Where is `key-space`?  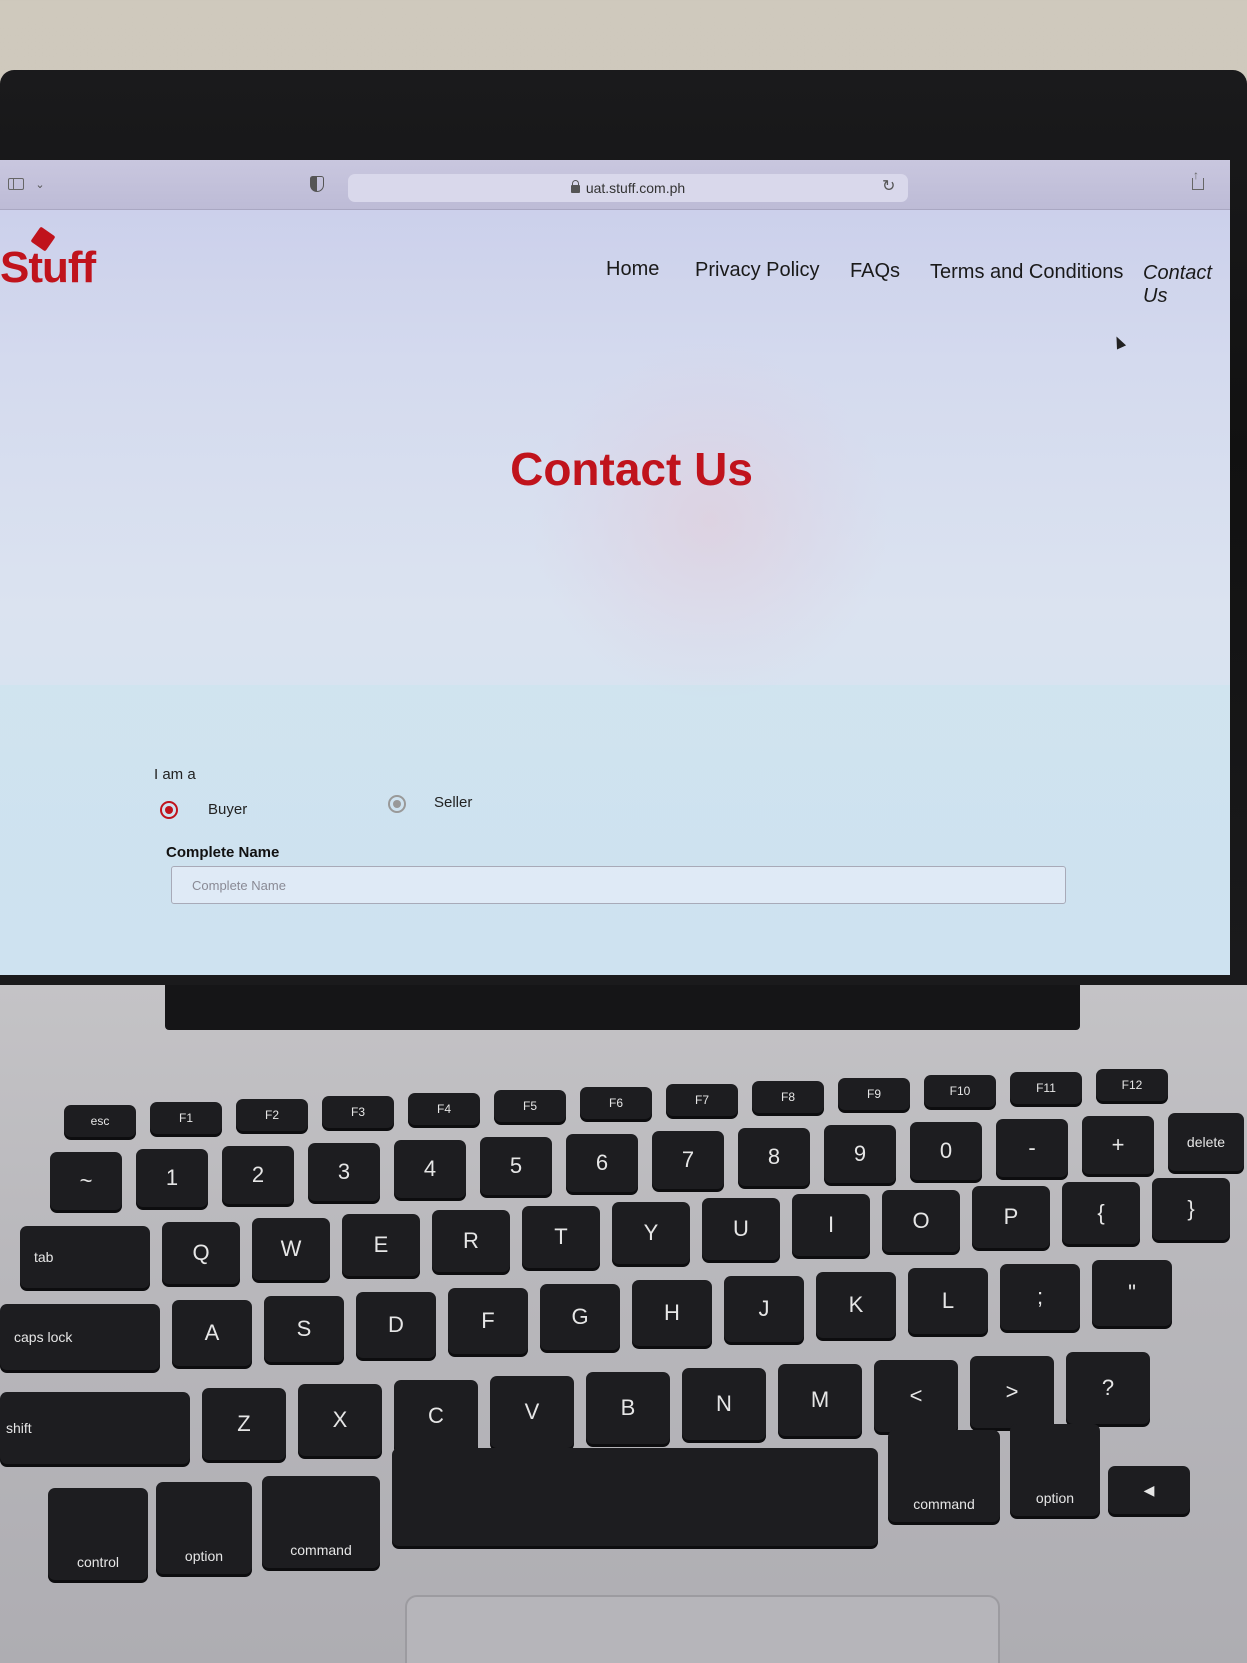 key-space is located at coordinates (635, 1497).